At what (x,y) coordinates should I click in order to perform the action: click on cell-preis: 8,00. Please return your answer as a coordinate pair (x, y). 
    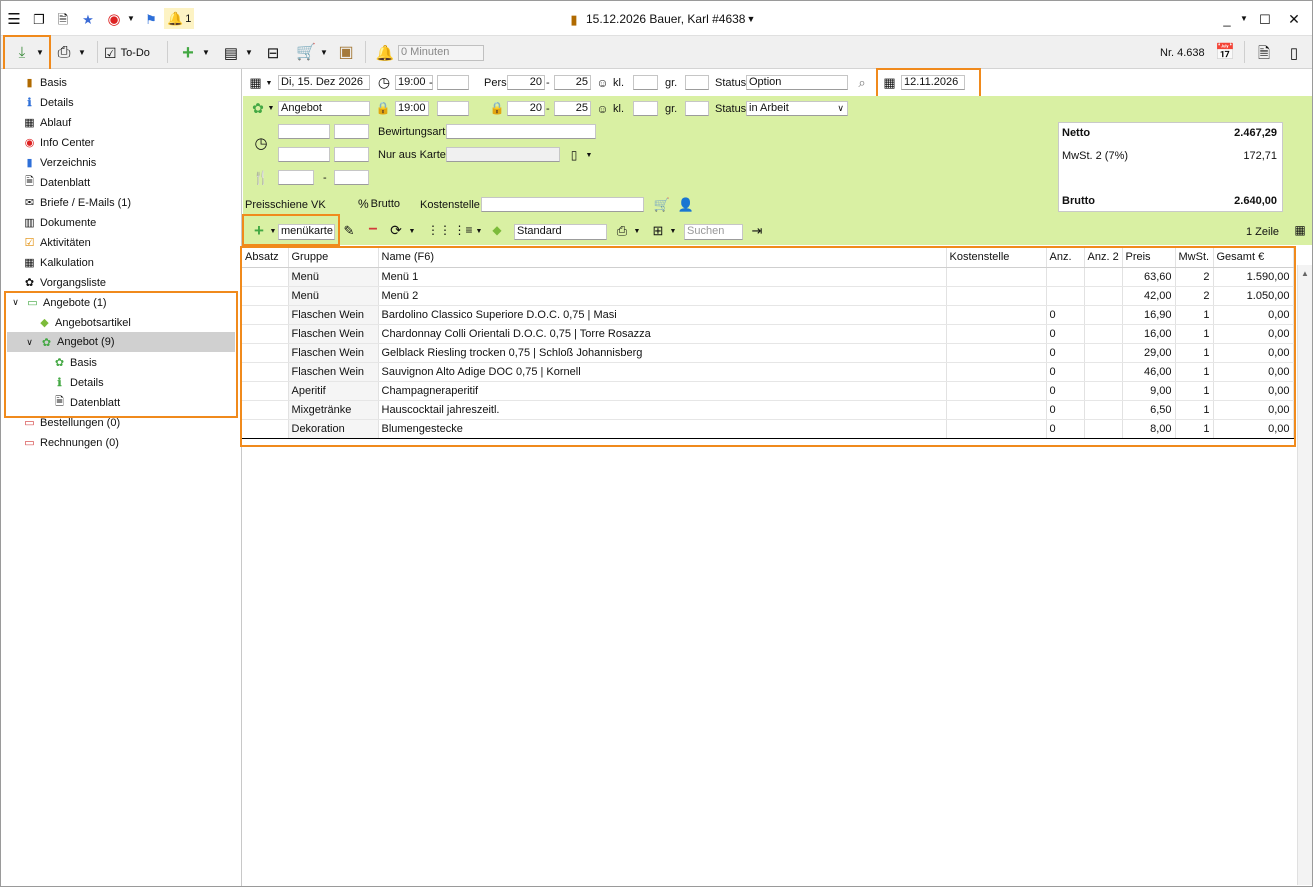
    Looking at the image, I should click on (1149, 428).